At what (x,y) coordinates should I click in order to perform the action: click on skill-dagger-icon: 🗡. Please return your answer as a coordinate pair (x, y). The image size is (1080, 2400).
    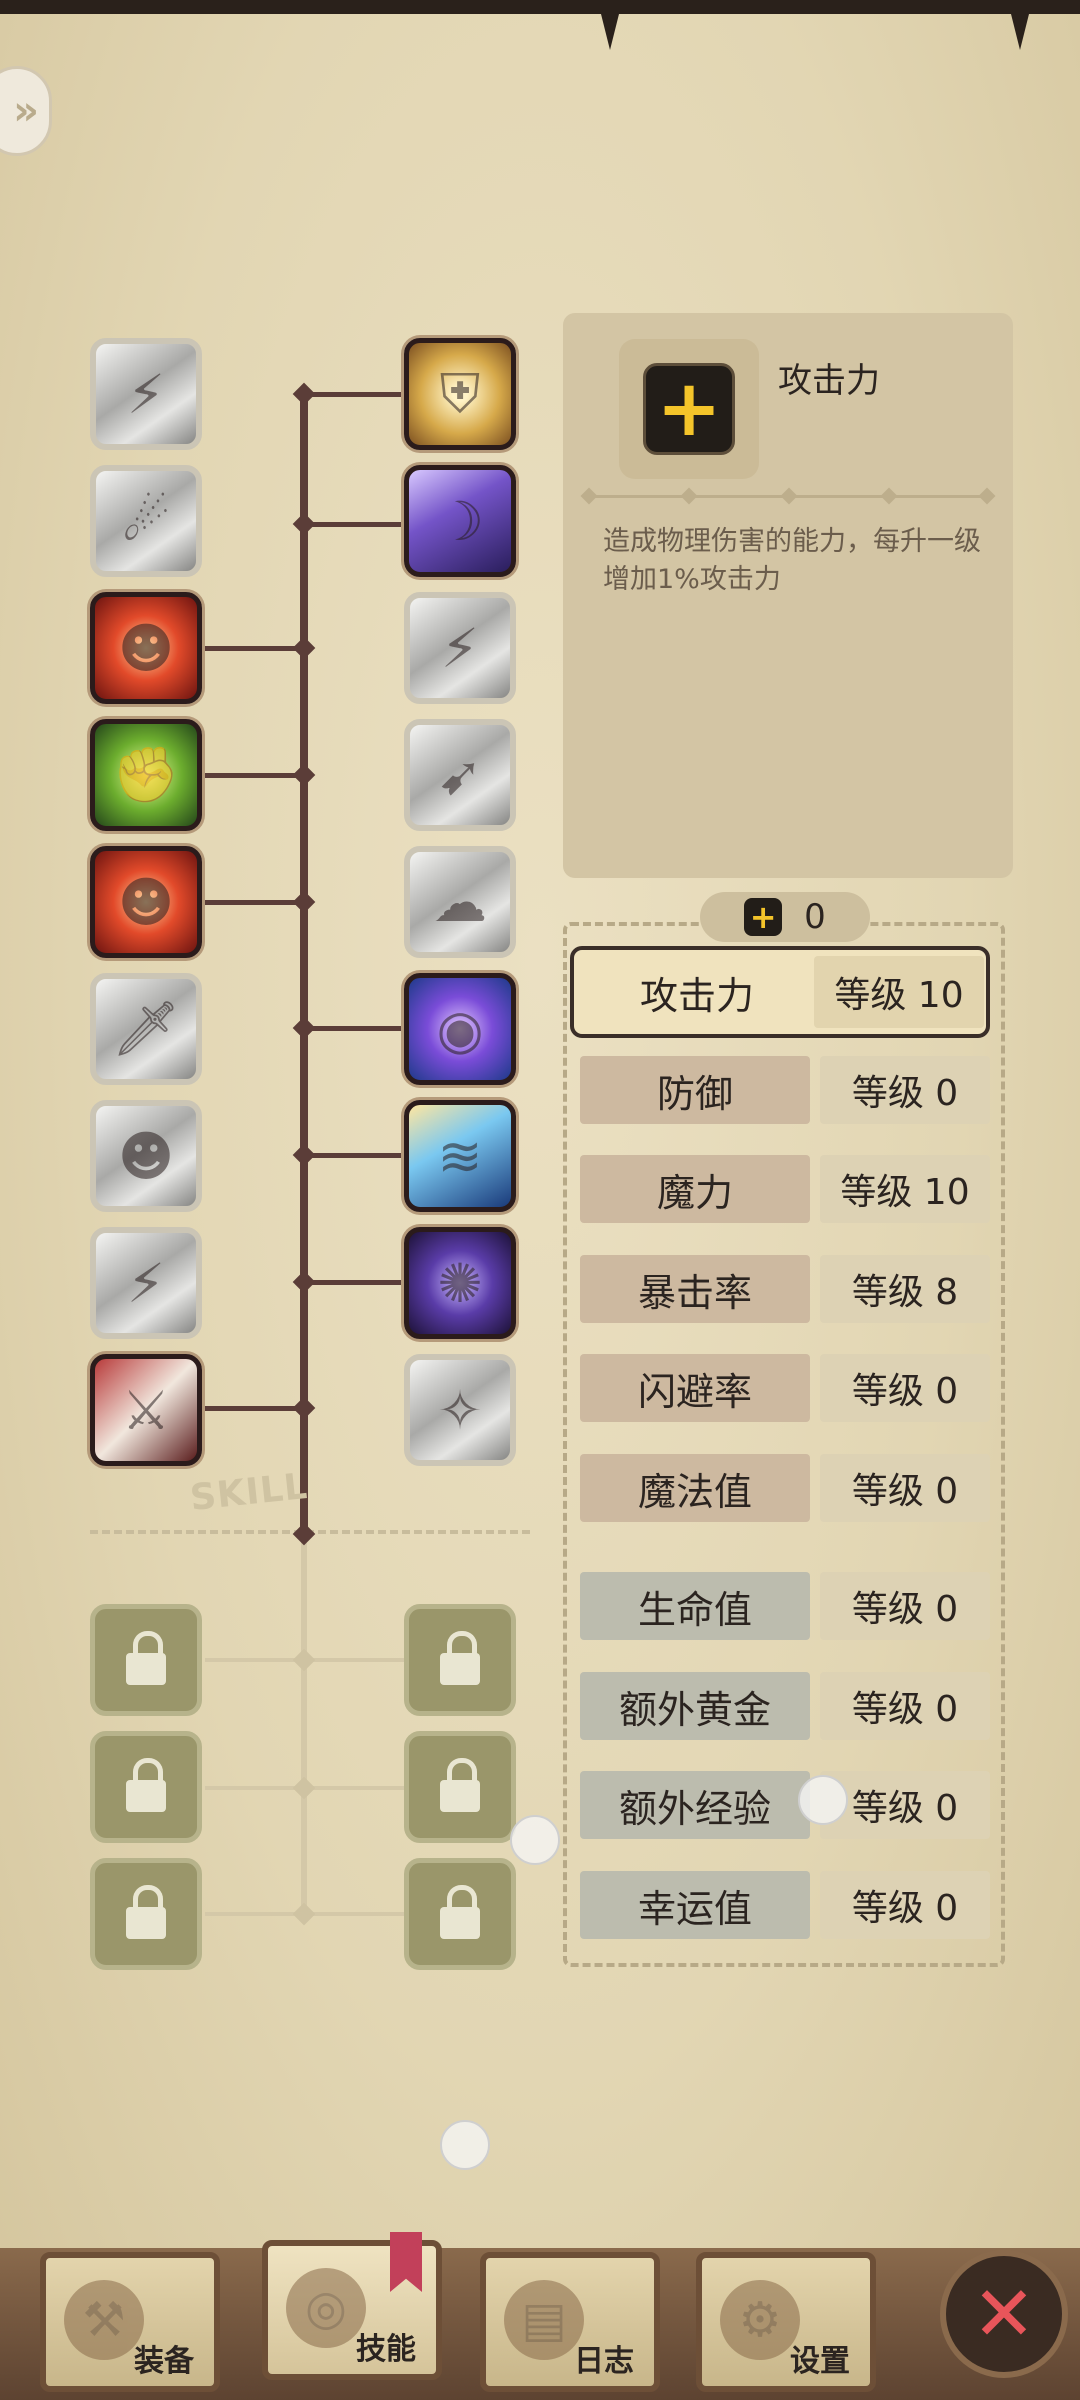
    Looking at the image, I should click on (146, 1029).